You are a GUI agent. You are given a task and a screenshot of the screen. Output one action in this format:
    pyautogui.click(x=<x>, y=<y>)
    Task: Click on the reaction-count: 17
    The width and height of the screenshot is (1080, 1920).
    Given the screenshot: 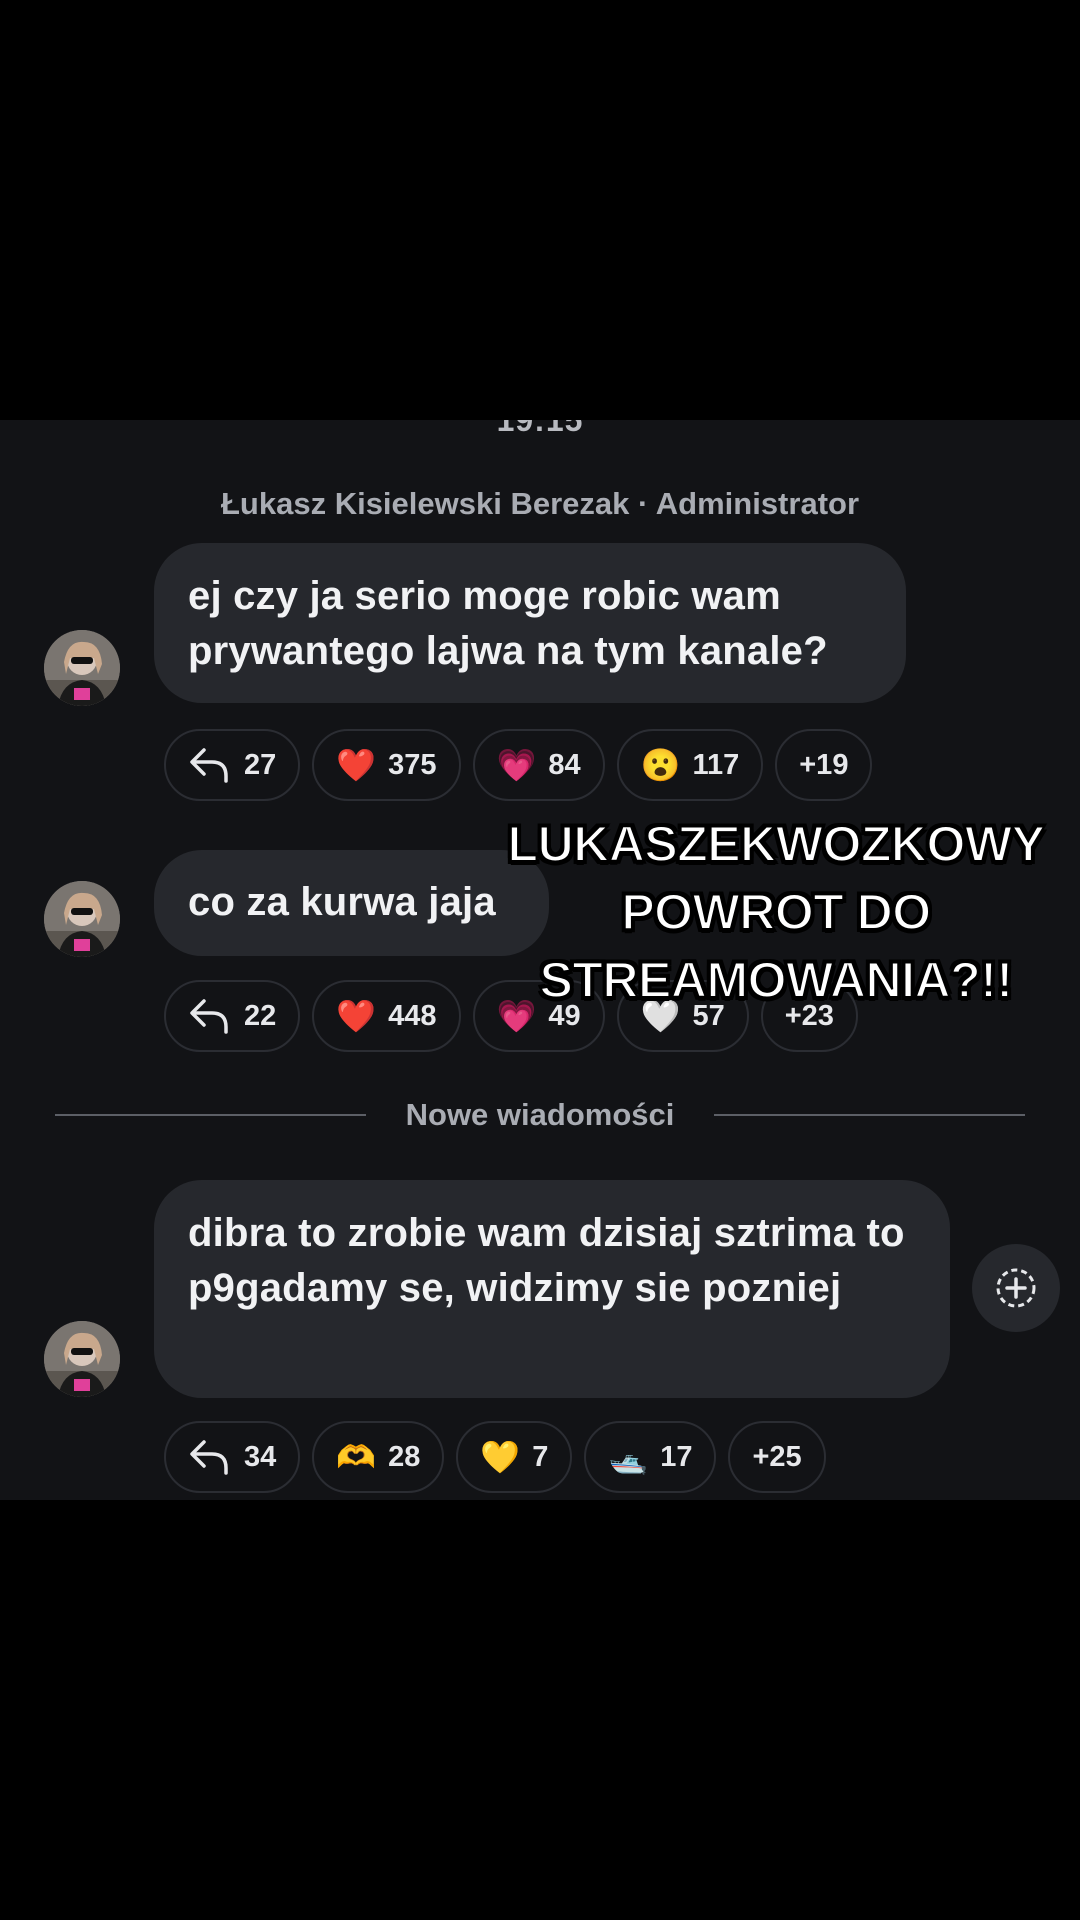 What is the action you would take?
    pyautogui.click(x=676, y=1456)
    